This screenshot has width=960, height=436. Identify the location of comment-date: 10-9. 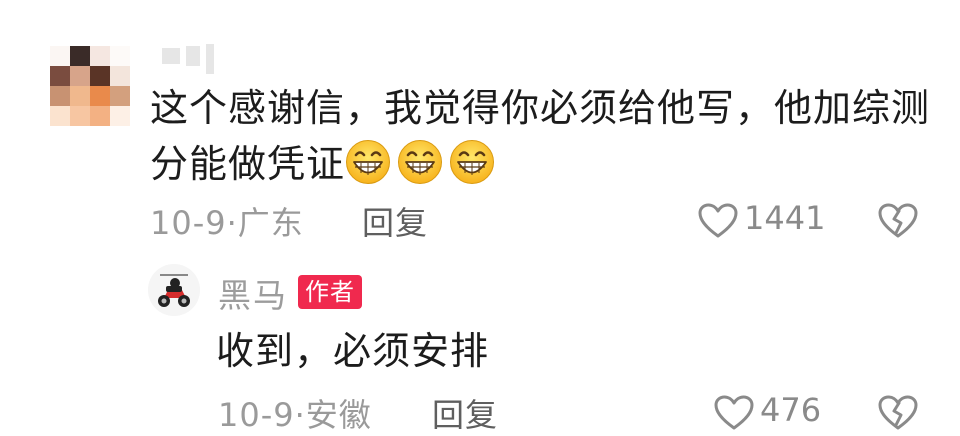
(188, 223).